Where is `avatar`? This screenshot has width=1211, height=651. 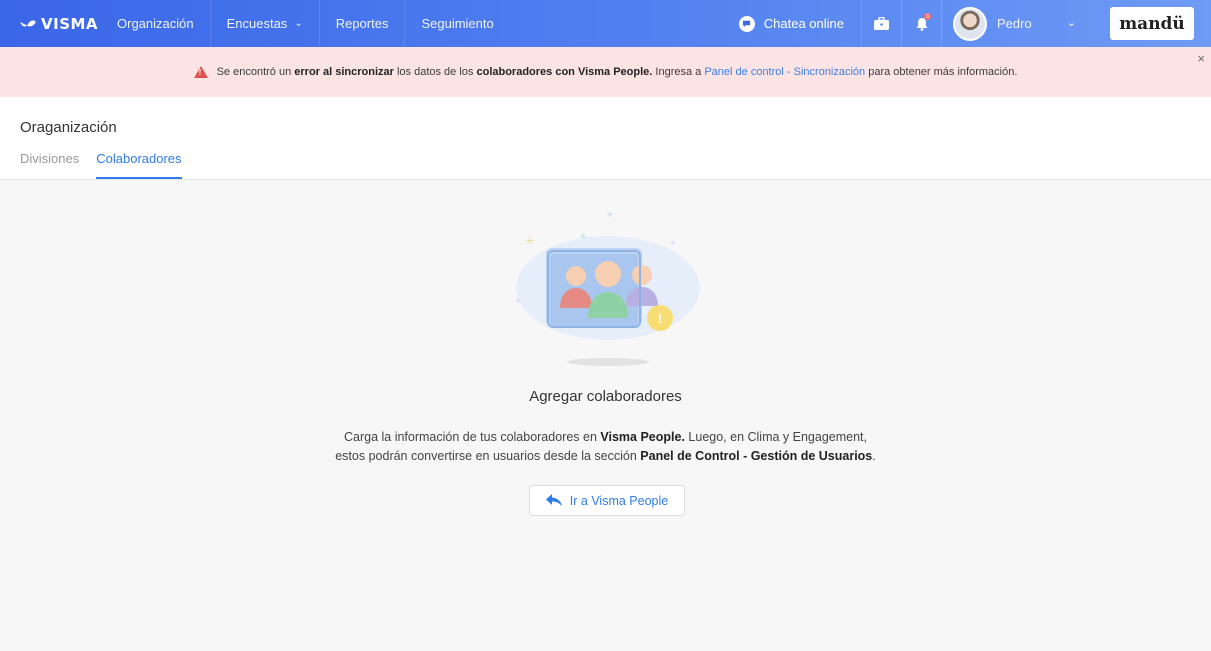 avatar is located at coordinates (970, 23).